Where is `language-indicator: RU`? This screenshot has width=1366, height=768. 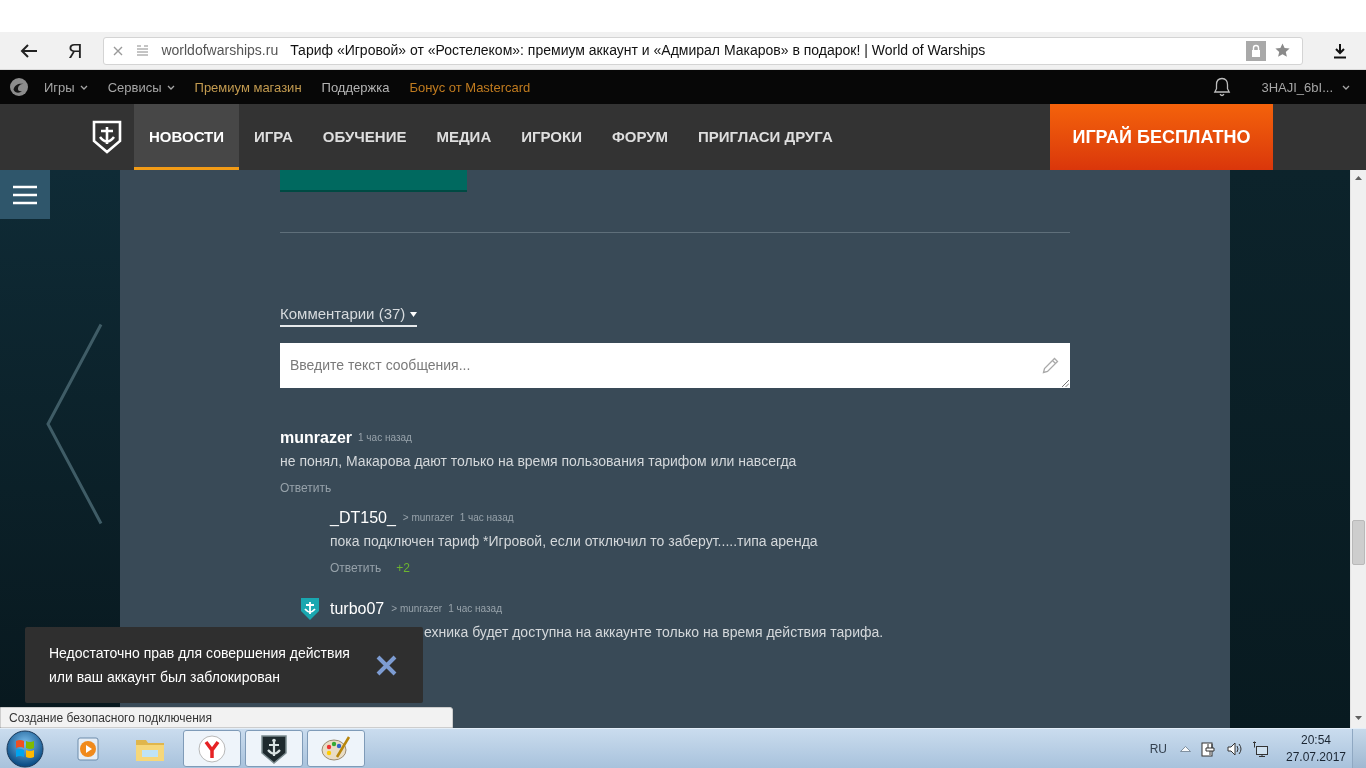
language-indicator: RU is located at coordinates (1158, 748).